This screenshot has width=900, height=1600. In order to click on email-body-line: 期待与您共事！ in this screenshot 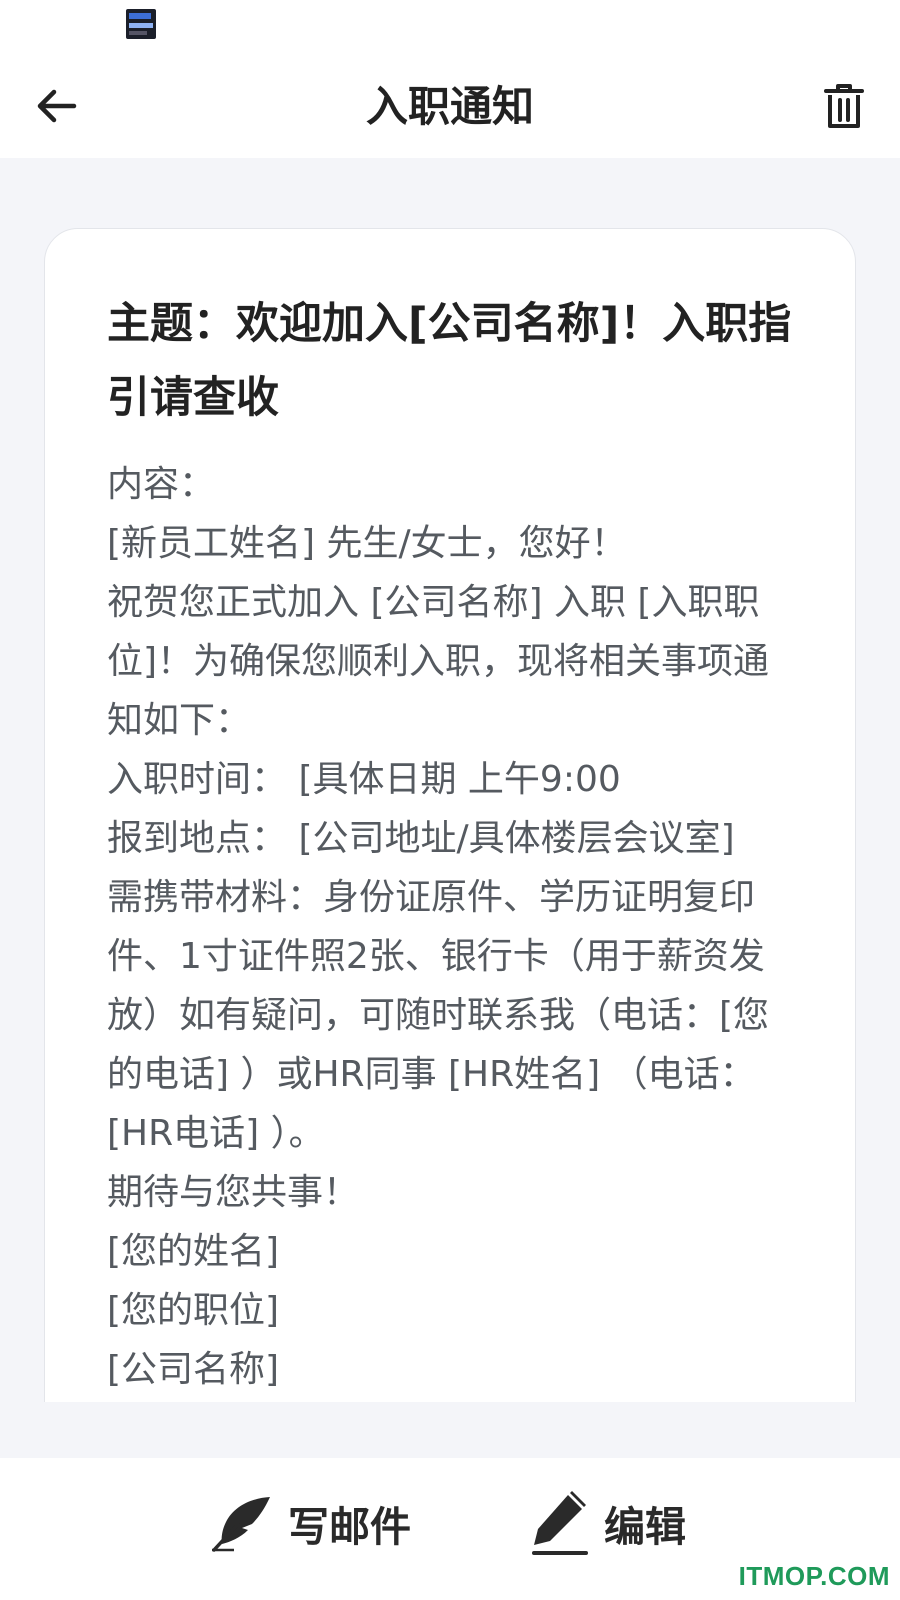, I will do `click(233, 1192)`.